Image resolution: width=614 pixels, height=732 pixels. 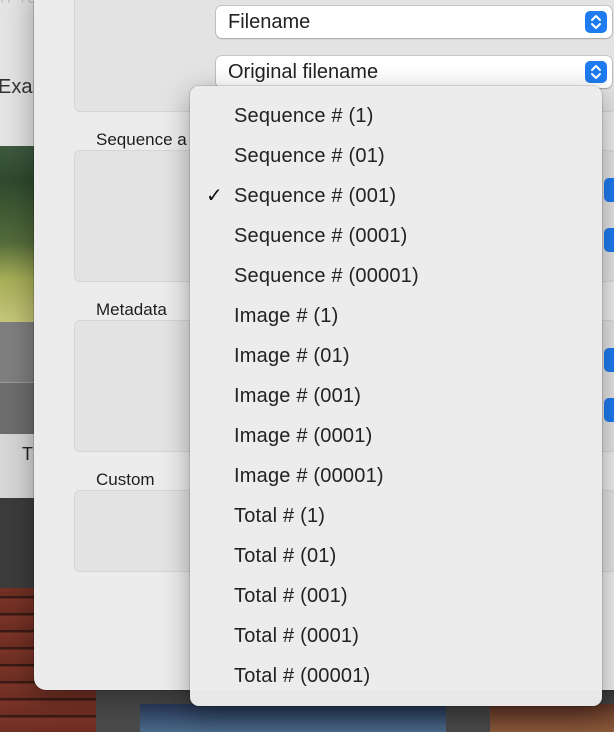 What do you see at coordinates (414, 72) in the screenshot?
I see `original-filename-popup: Original filename` at bounding box center [414, 72].